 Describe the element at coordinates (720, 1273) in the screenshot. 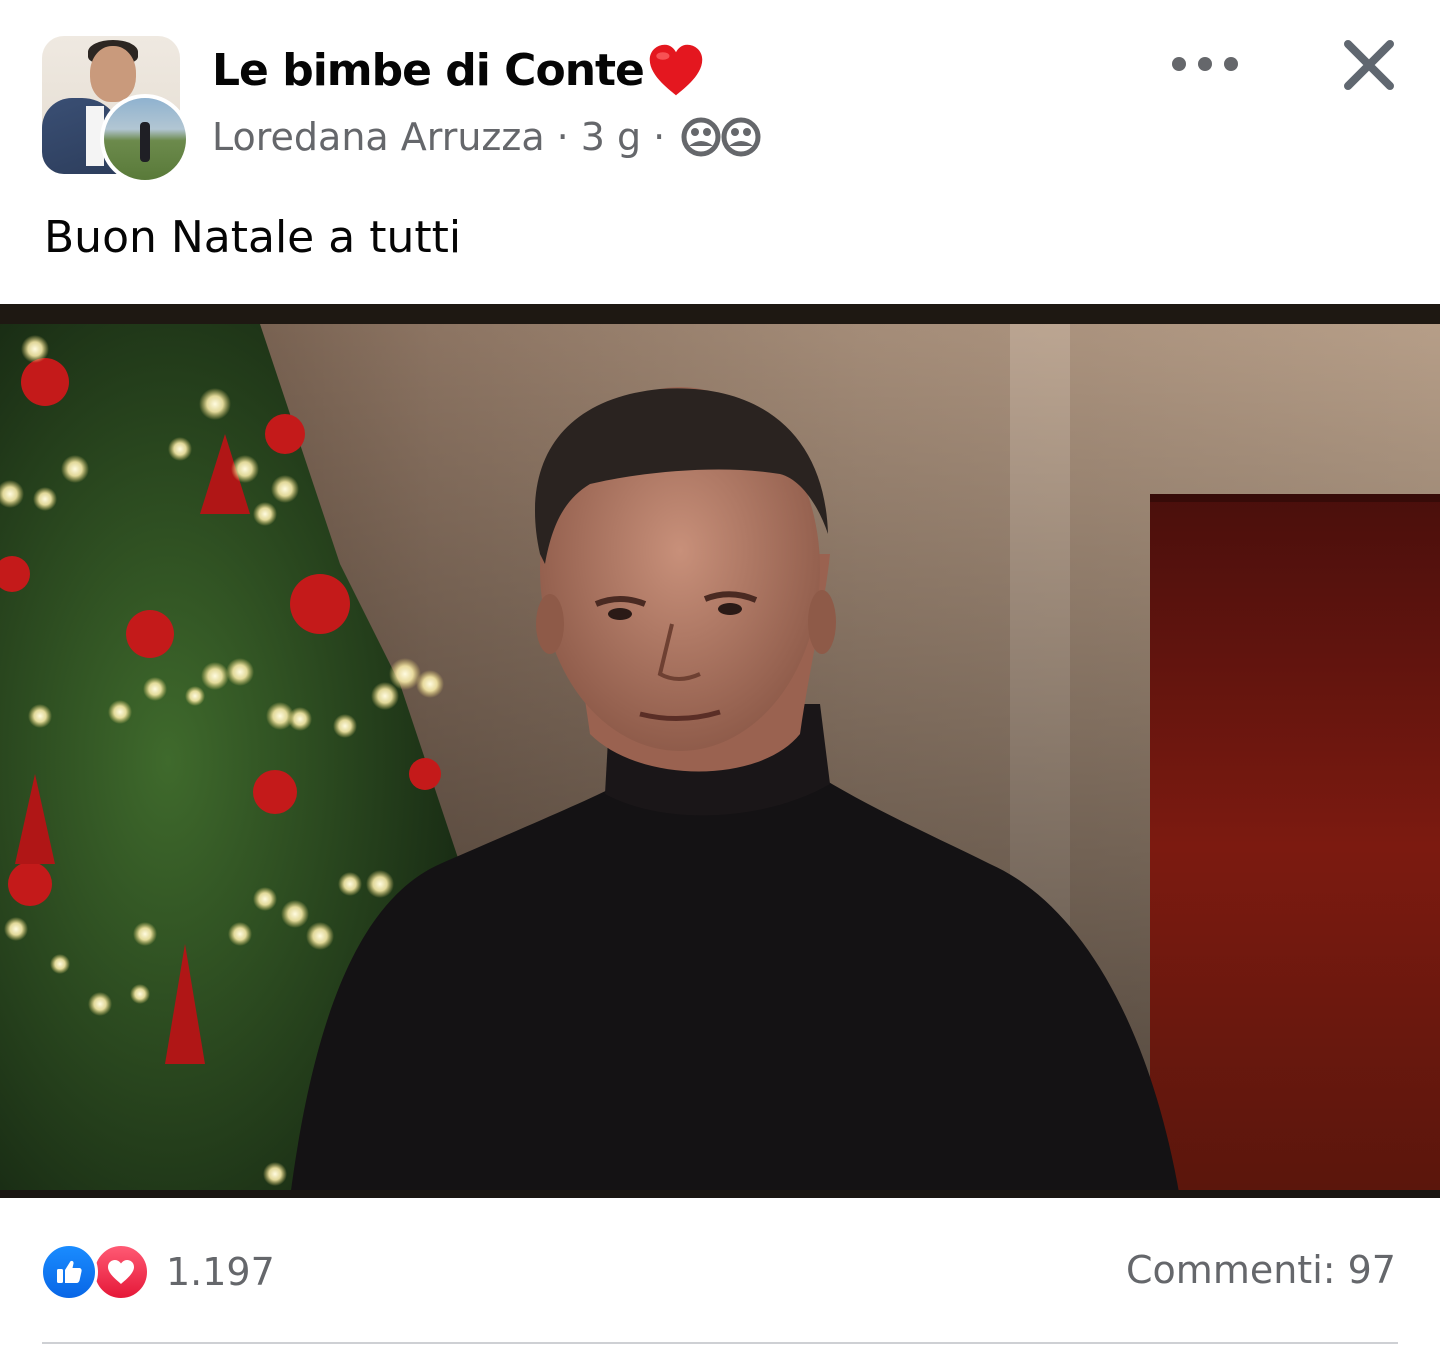

I see `post-footer: 1.197 Commenti: 97` at that location.